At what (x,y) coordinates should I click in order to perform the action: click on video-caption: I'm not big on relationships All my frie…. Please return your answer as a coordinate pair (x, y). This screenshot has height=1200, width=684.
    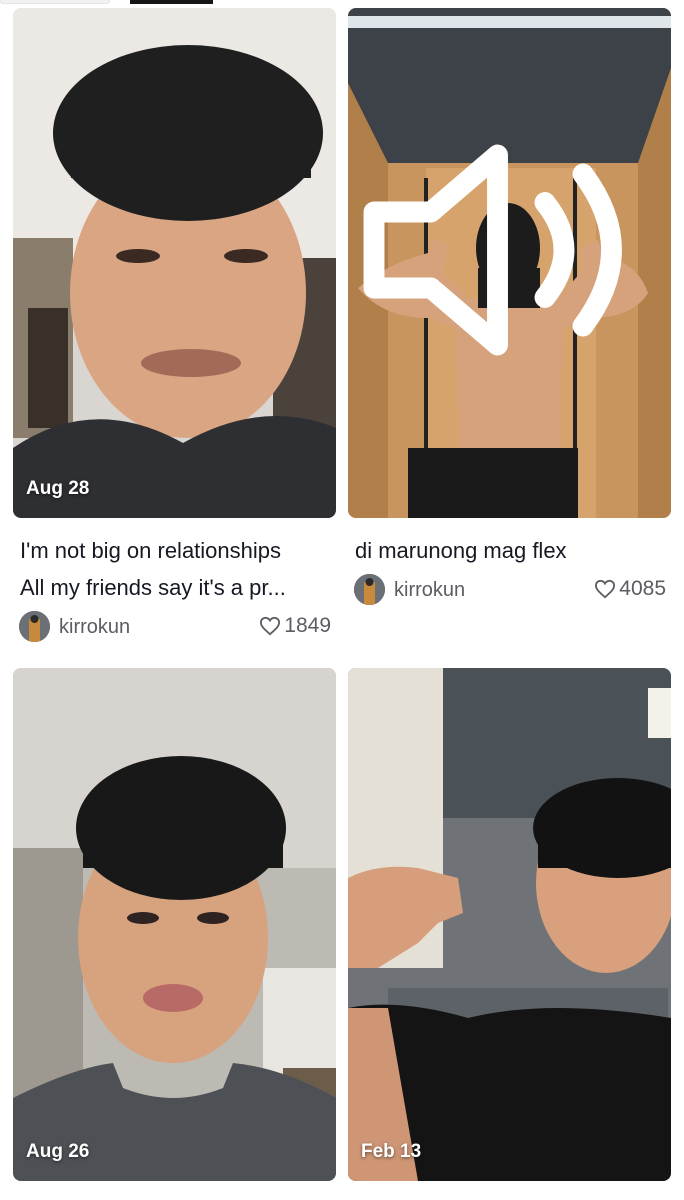
    Looking at the image, I should click on (175, 569).